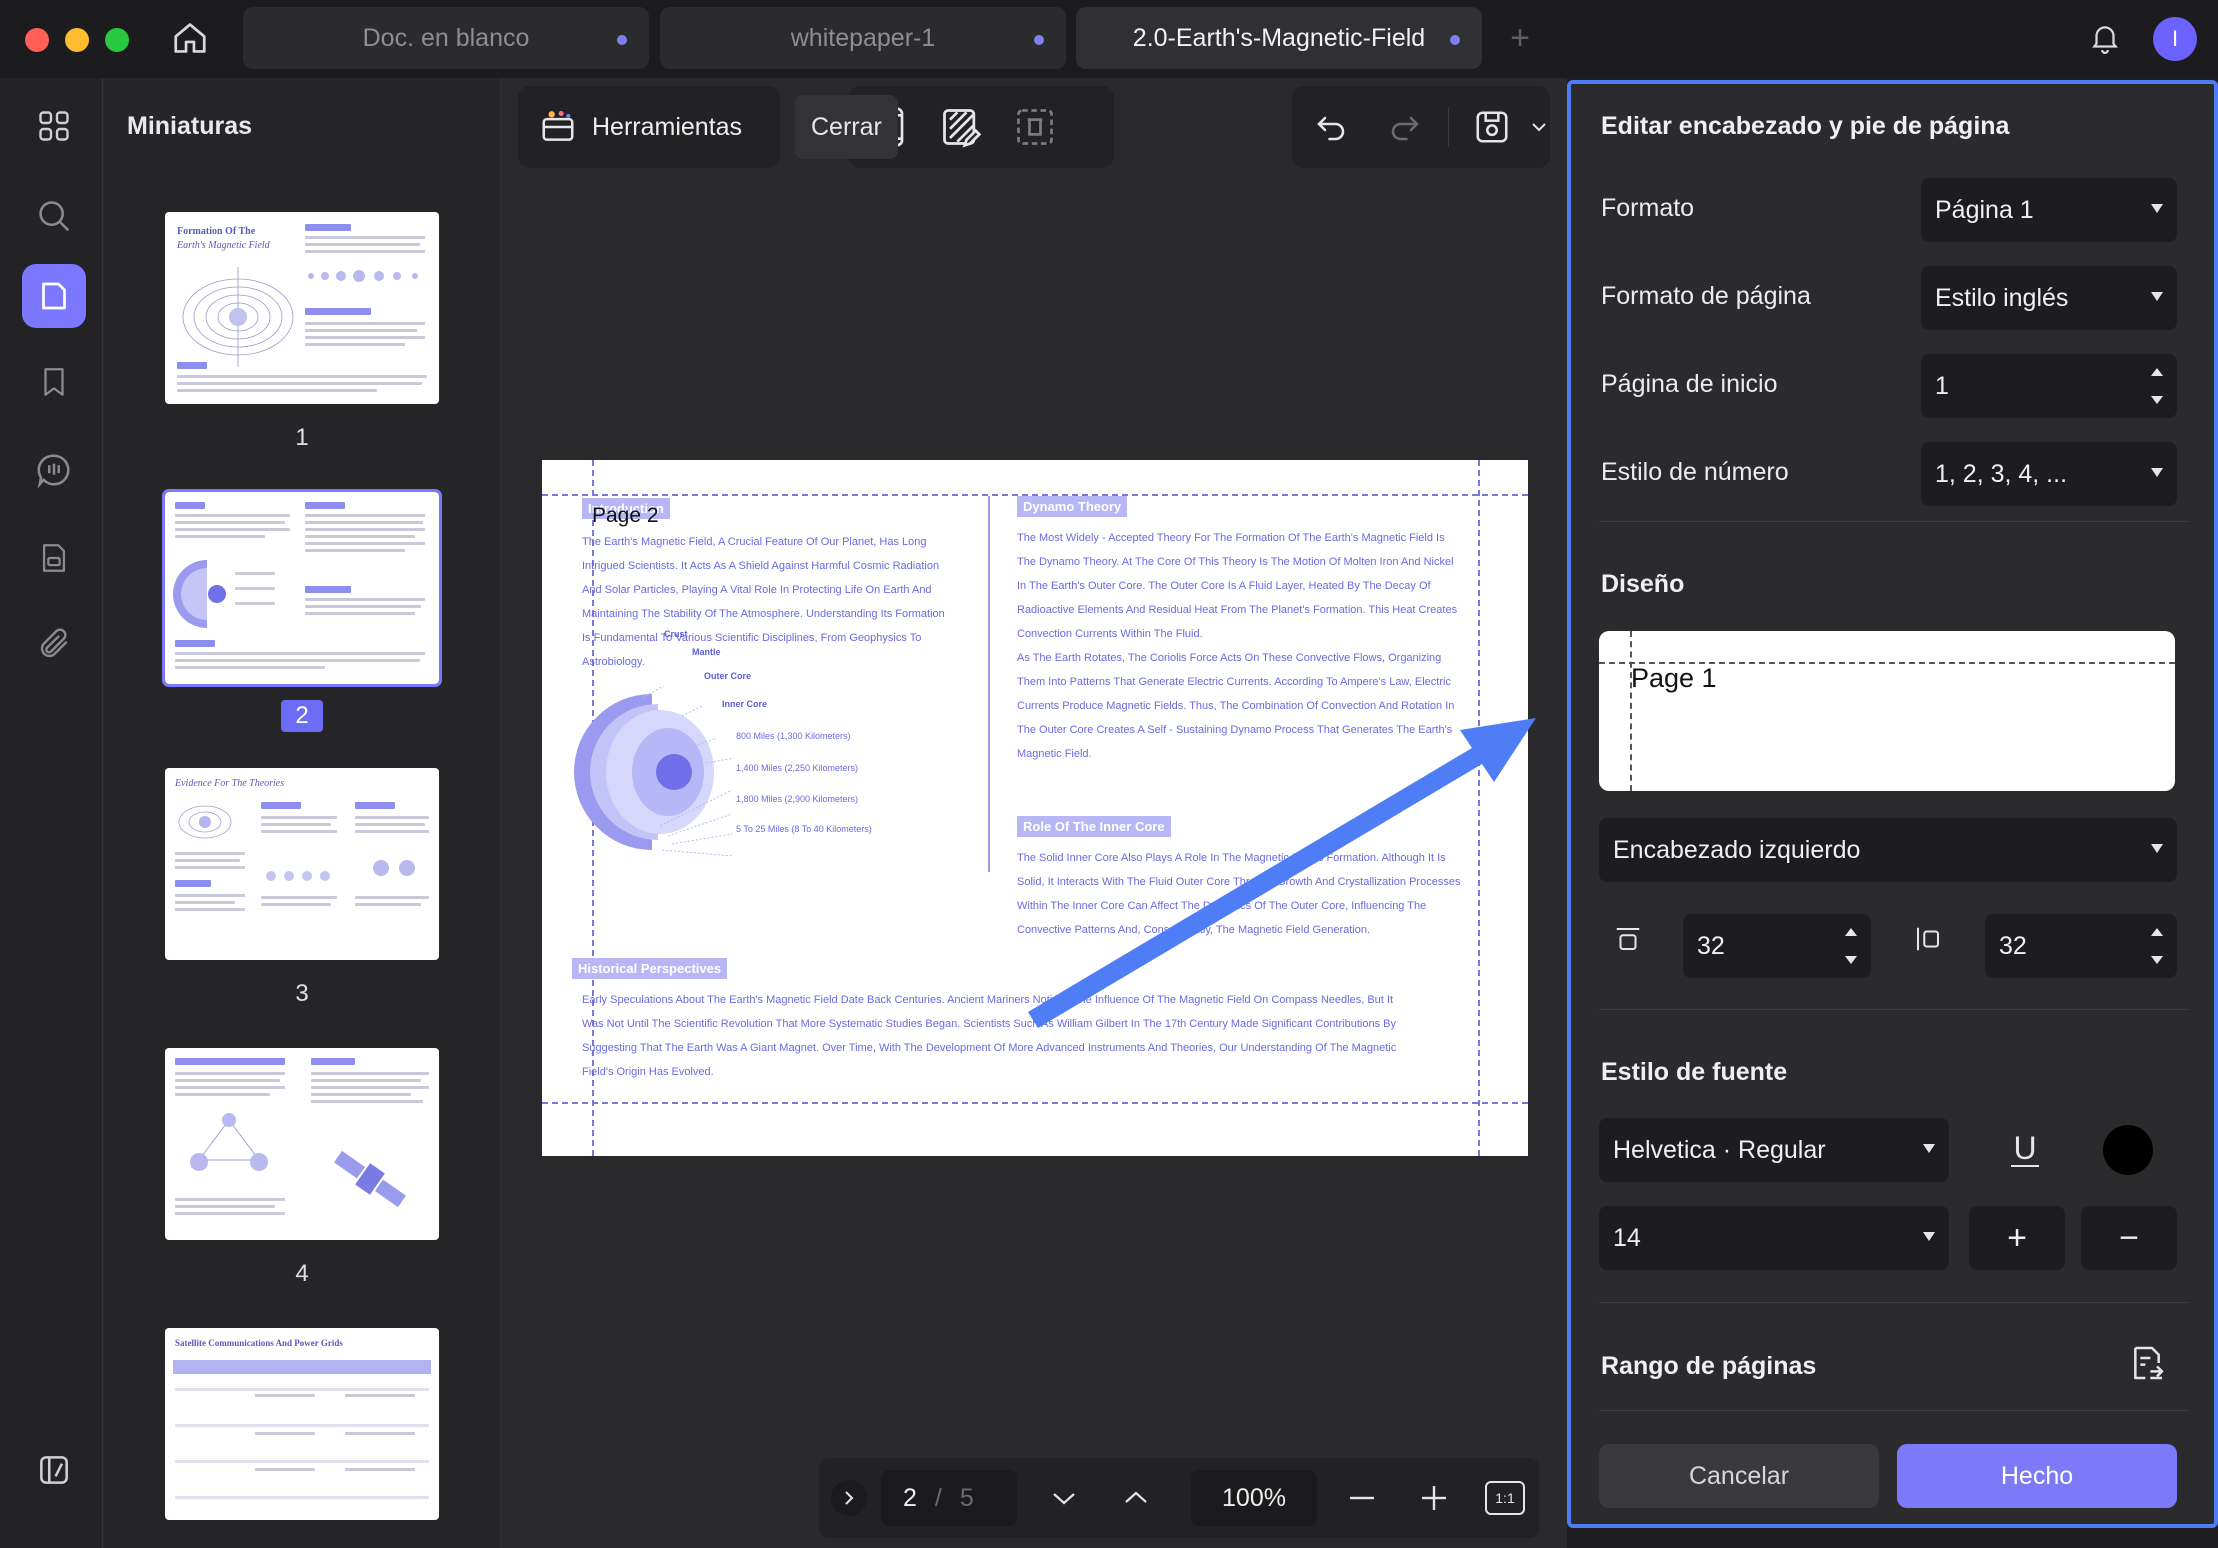  I want to click on search-icon, so click(54, 216).